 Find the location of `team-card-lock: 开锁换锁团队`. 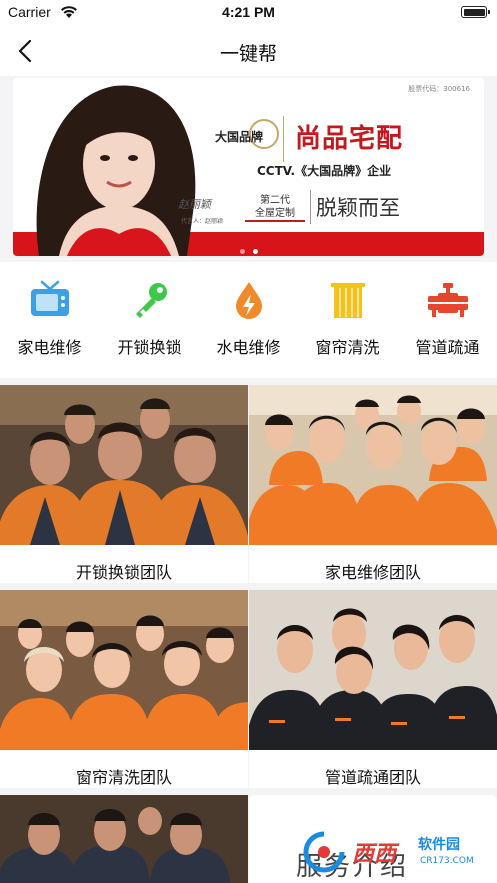

team-card-lock: 开锁换锁团队 is located at coordinates (124, 484).